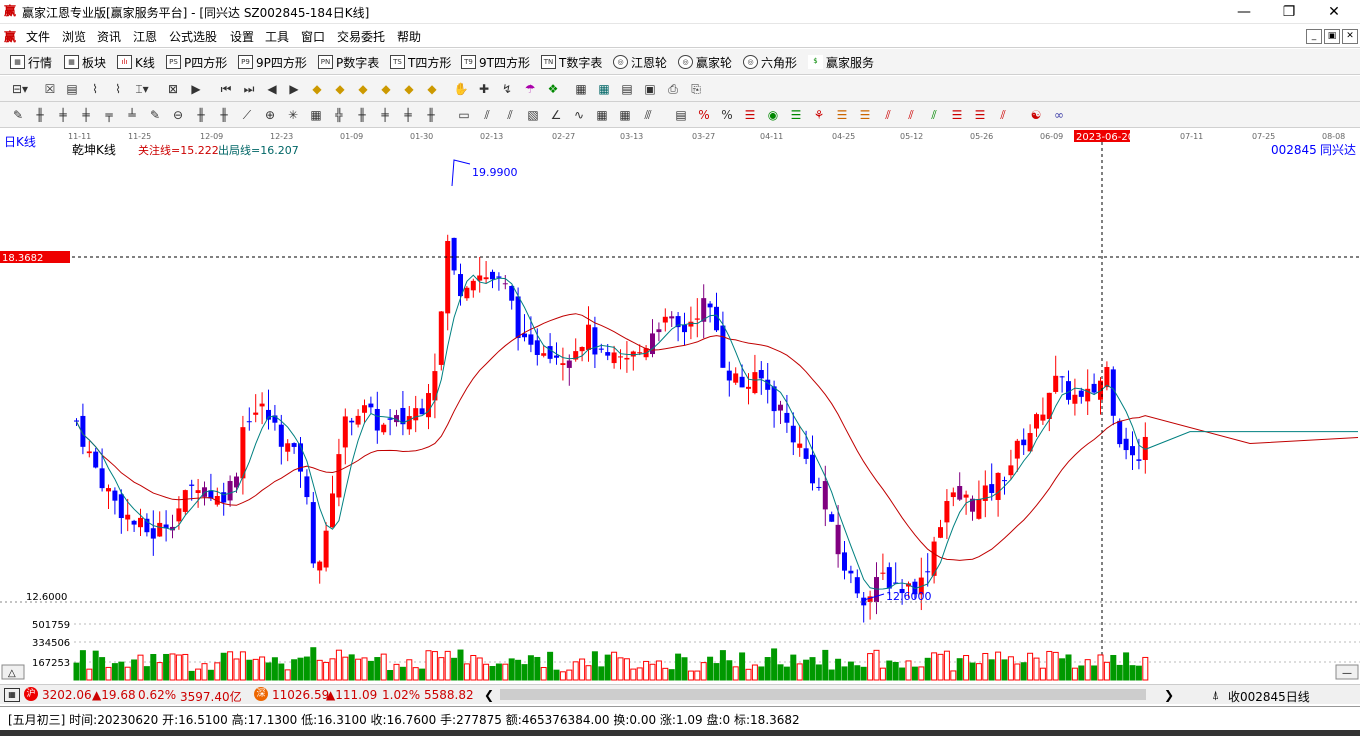 The image size is (1360, 736). Describe the element at coordinates (842, 115) in the screenshot. I see `level-tool-icon-5: ☰` at that location.